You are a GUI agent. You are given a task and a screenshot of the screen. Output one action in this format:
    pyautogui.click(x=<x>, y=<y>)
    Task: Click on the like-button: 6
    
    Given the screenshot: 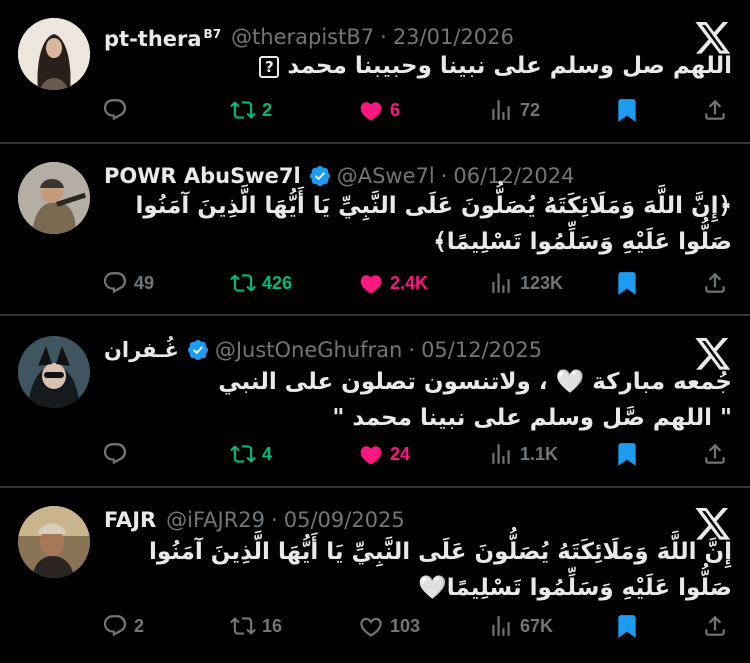 What is the action you would take?
    pyautogui.click(x=379, y=110)
    